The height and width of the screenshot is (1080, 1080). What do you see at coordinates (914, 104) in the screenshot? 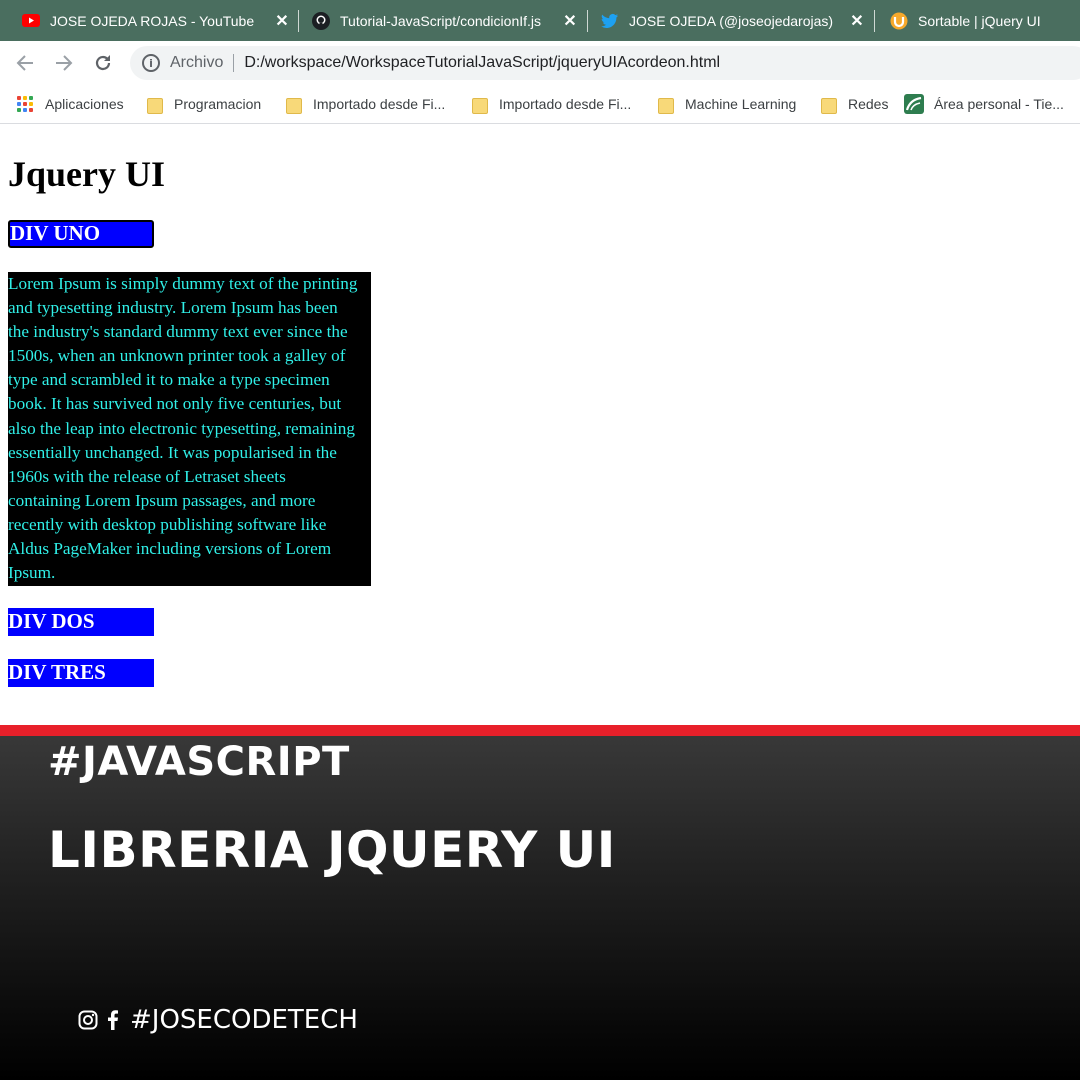
I see `moodle-icon` at bounding box center [914, 104].